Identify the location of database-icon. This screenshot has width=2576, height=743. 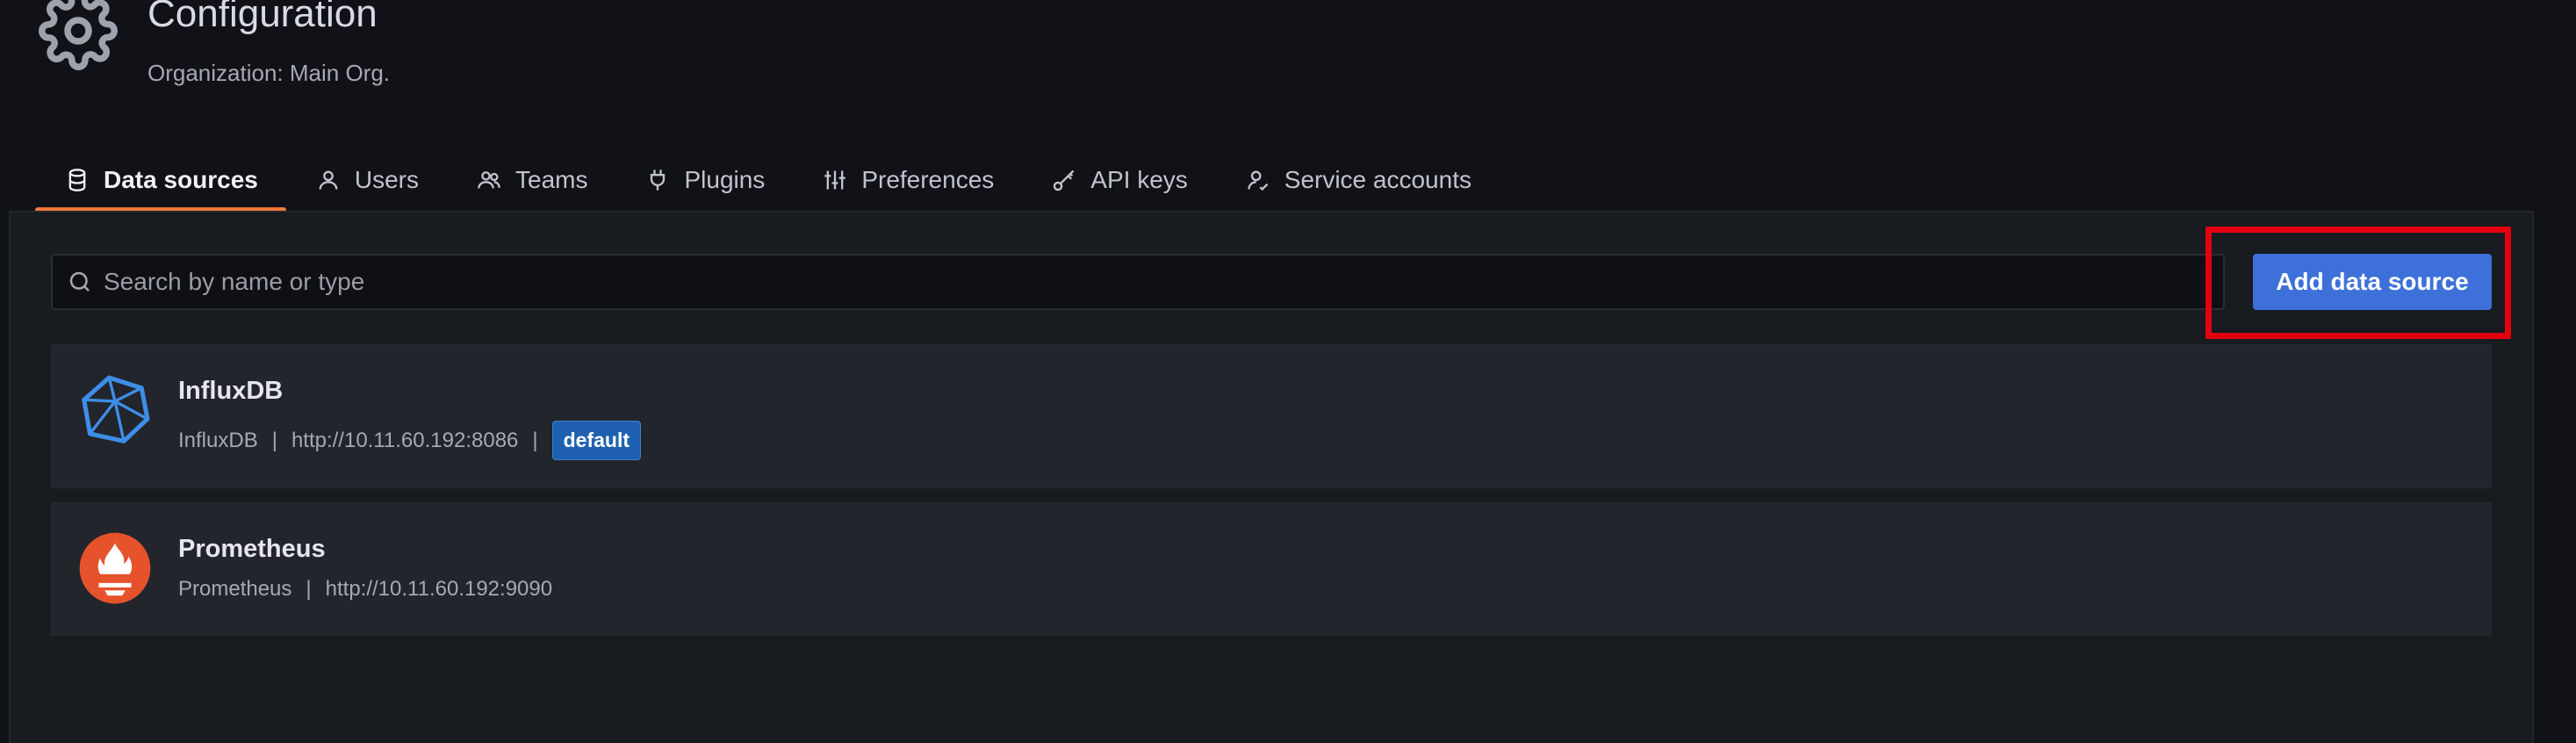
(77, 180).